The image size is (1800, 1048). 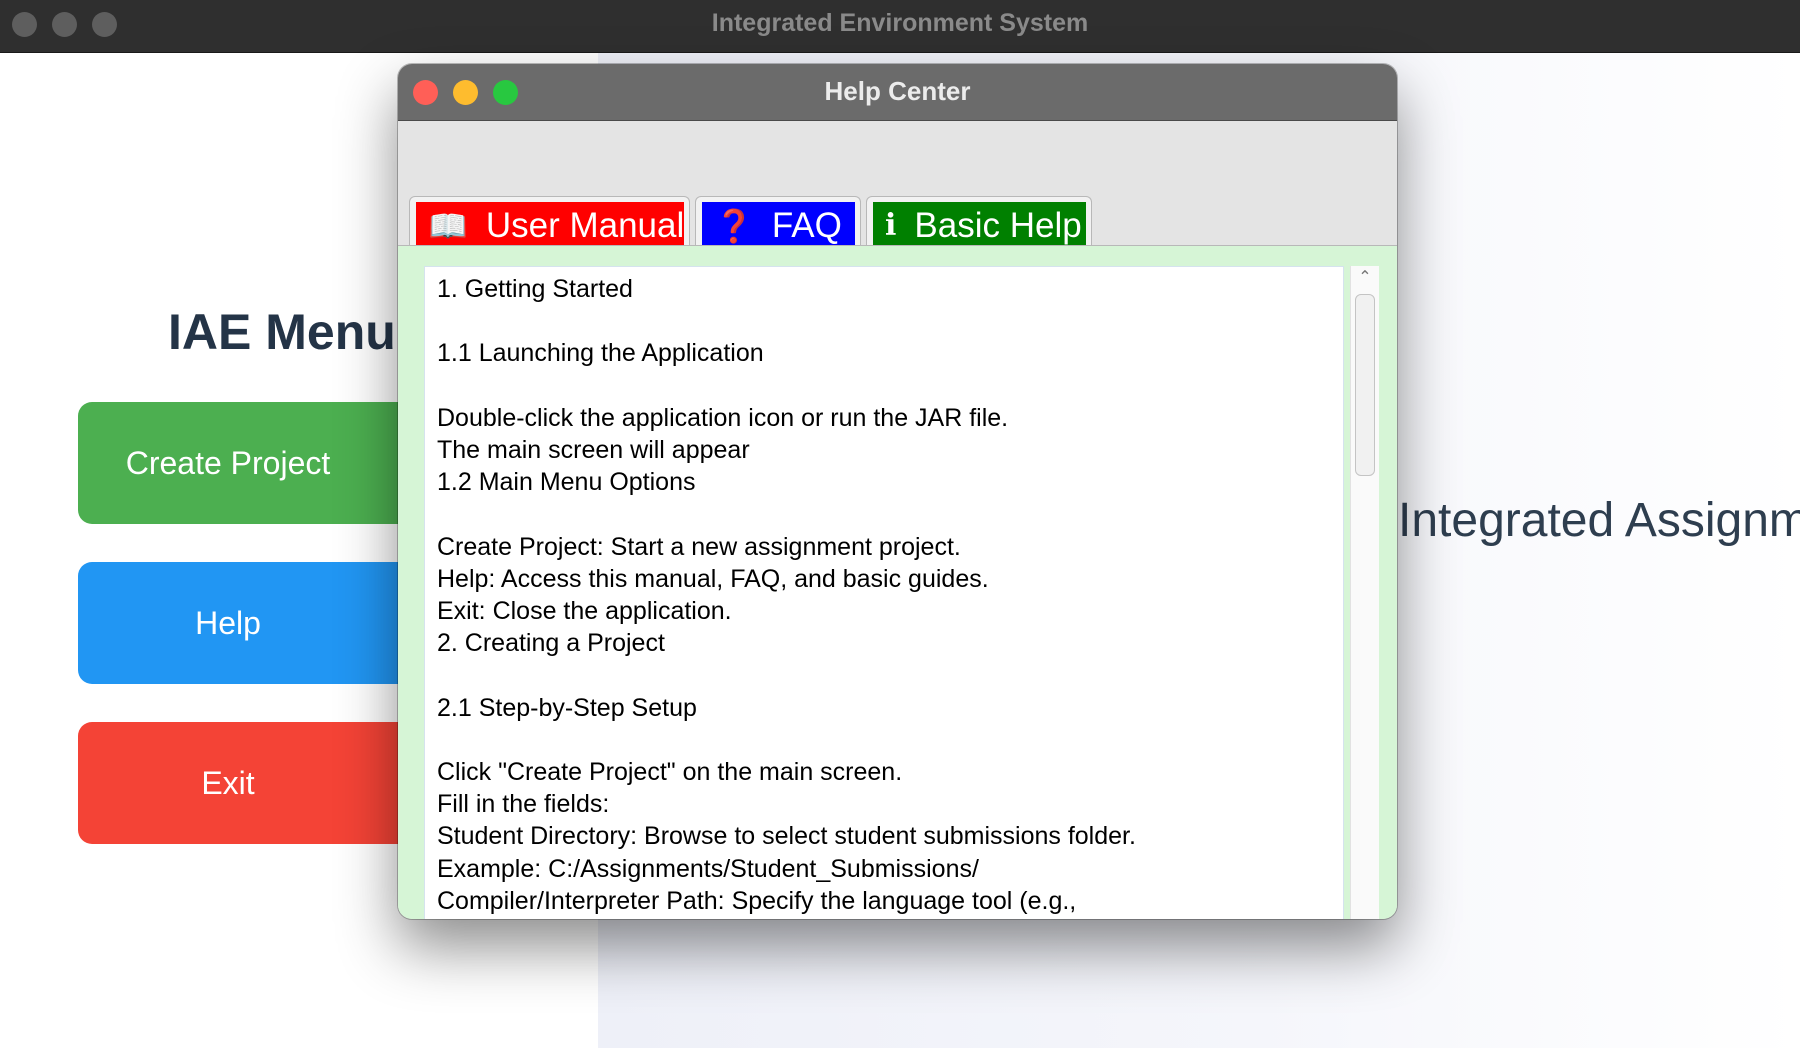 I want to click on book-icon: 📖, so click(x=448, y=225).